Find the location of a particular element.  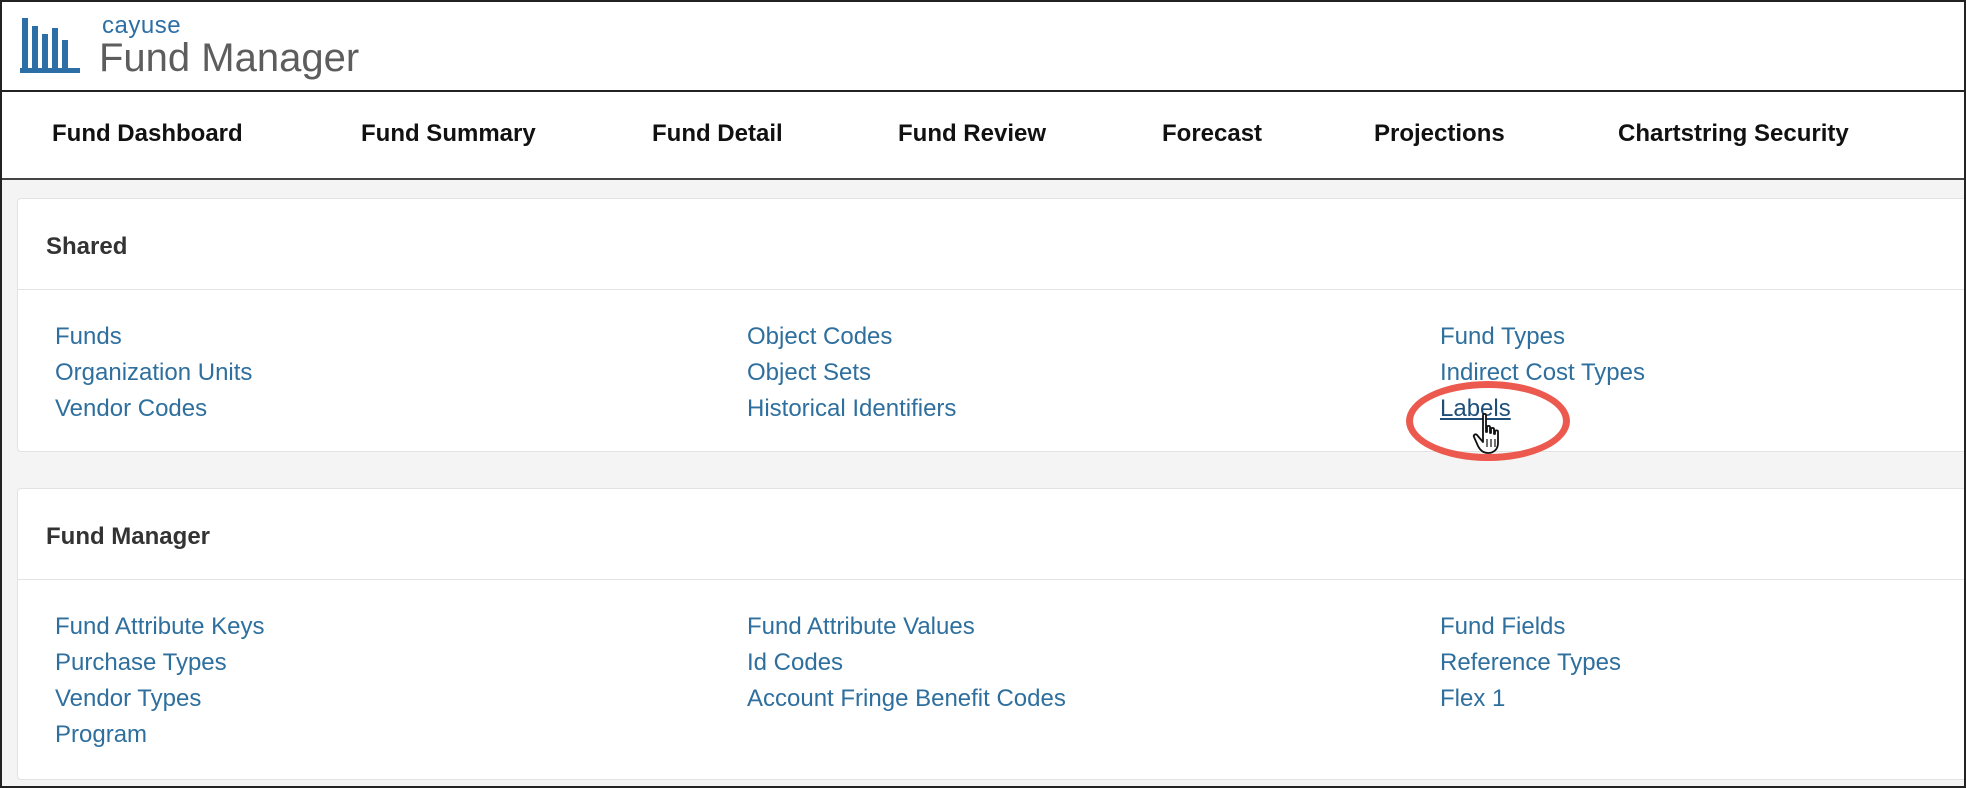

link-fund-attribute-keys: Fund Attribute Keys is located at coordinates (159, 627).